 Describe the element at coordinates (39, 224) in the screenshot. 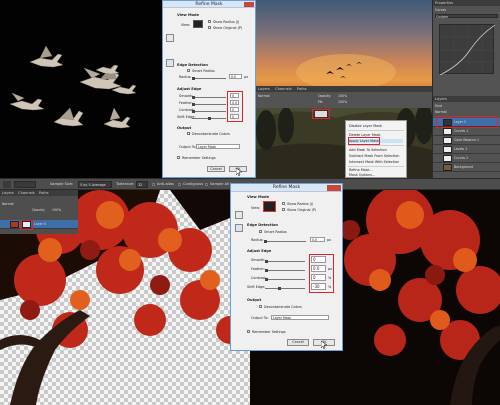

I see `layer-row: Layer 0` at that location.